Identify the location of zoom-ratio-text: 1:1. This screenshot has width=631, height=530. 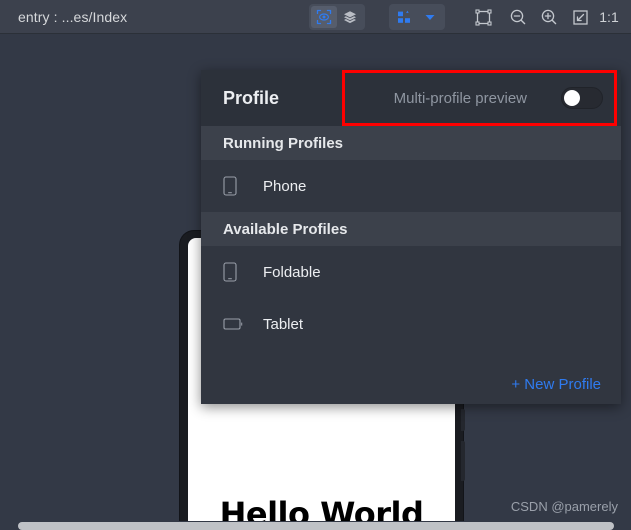
(609, 17).